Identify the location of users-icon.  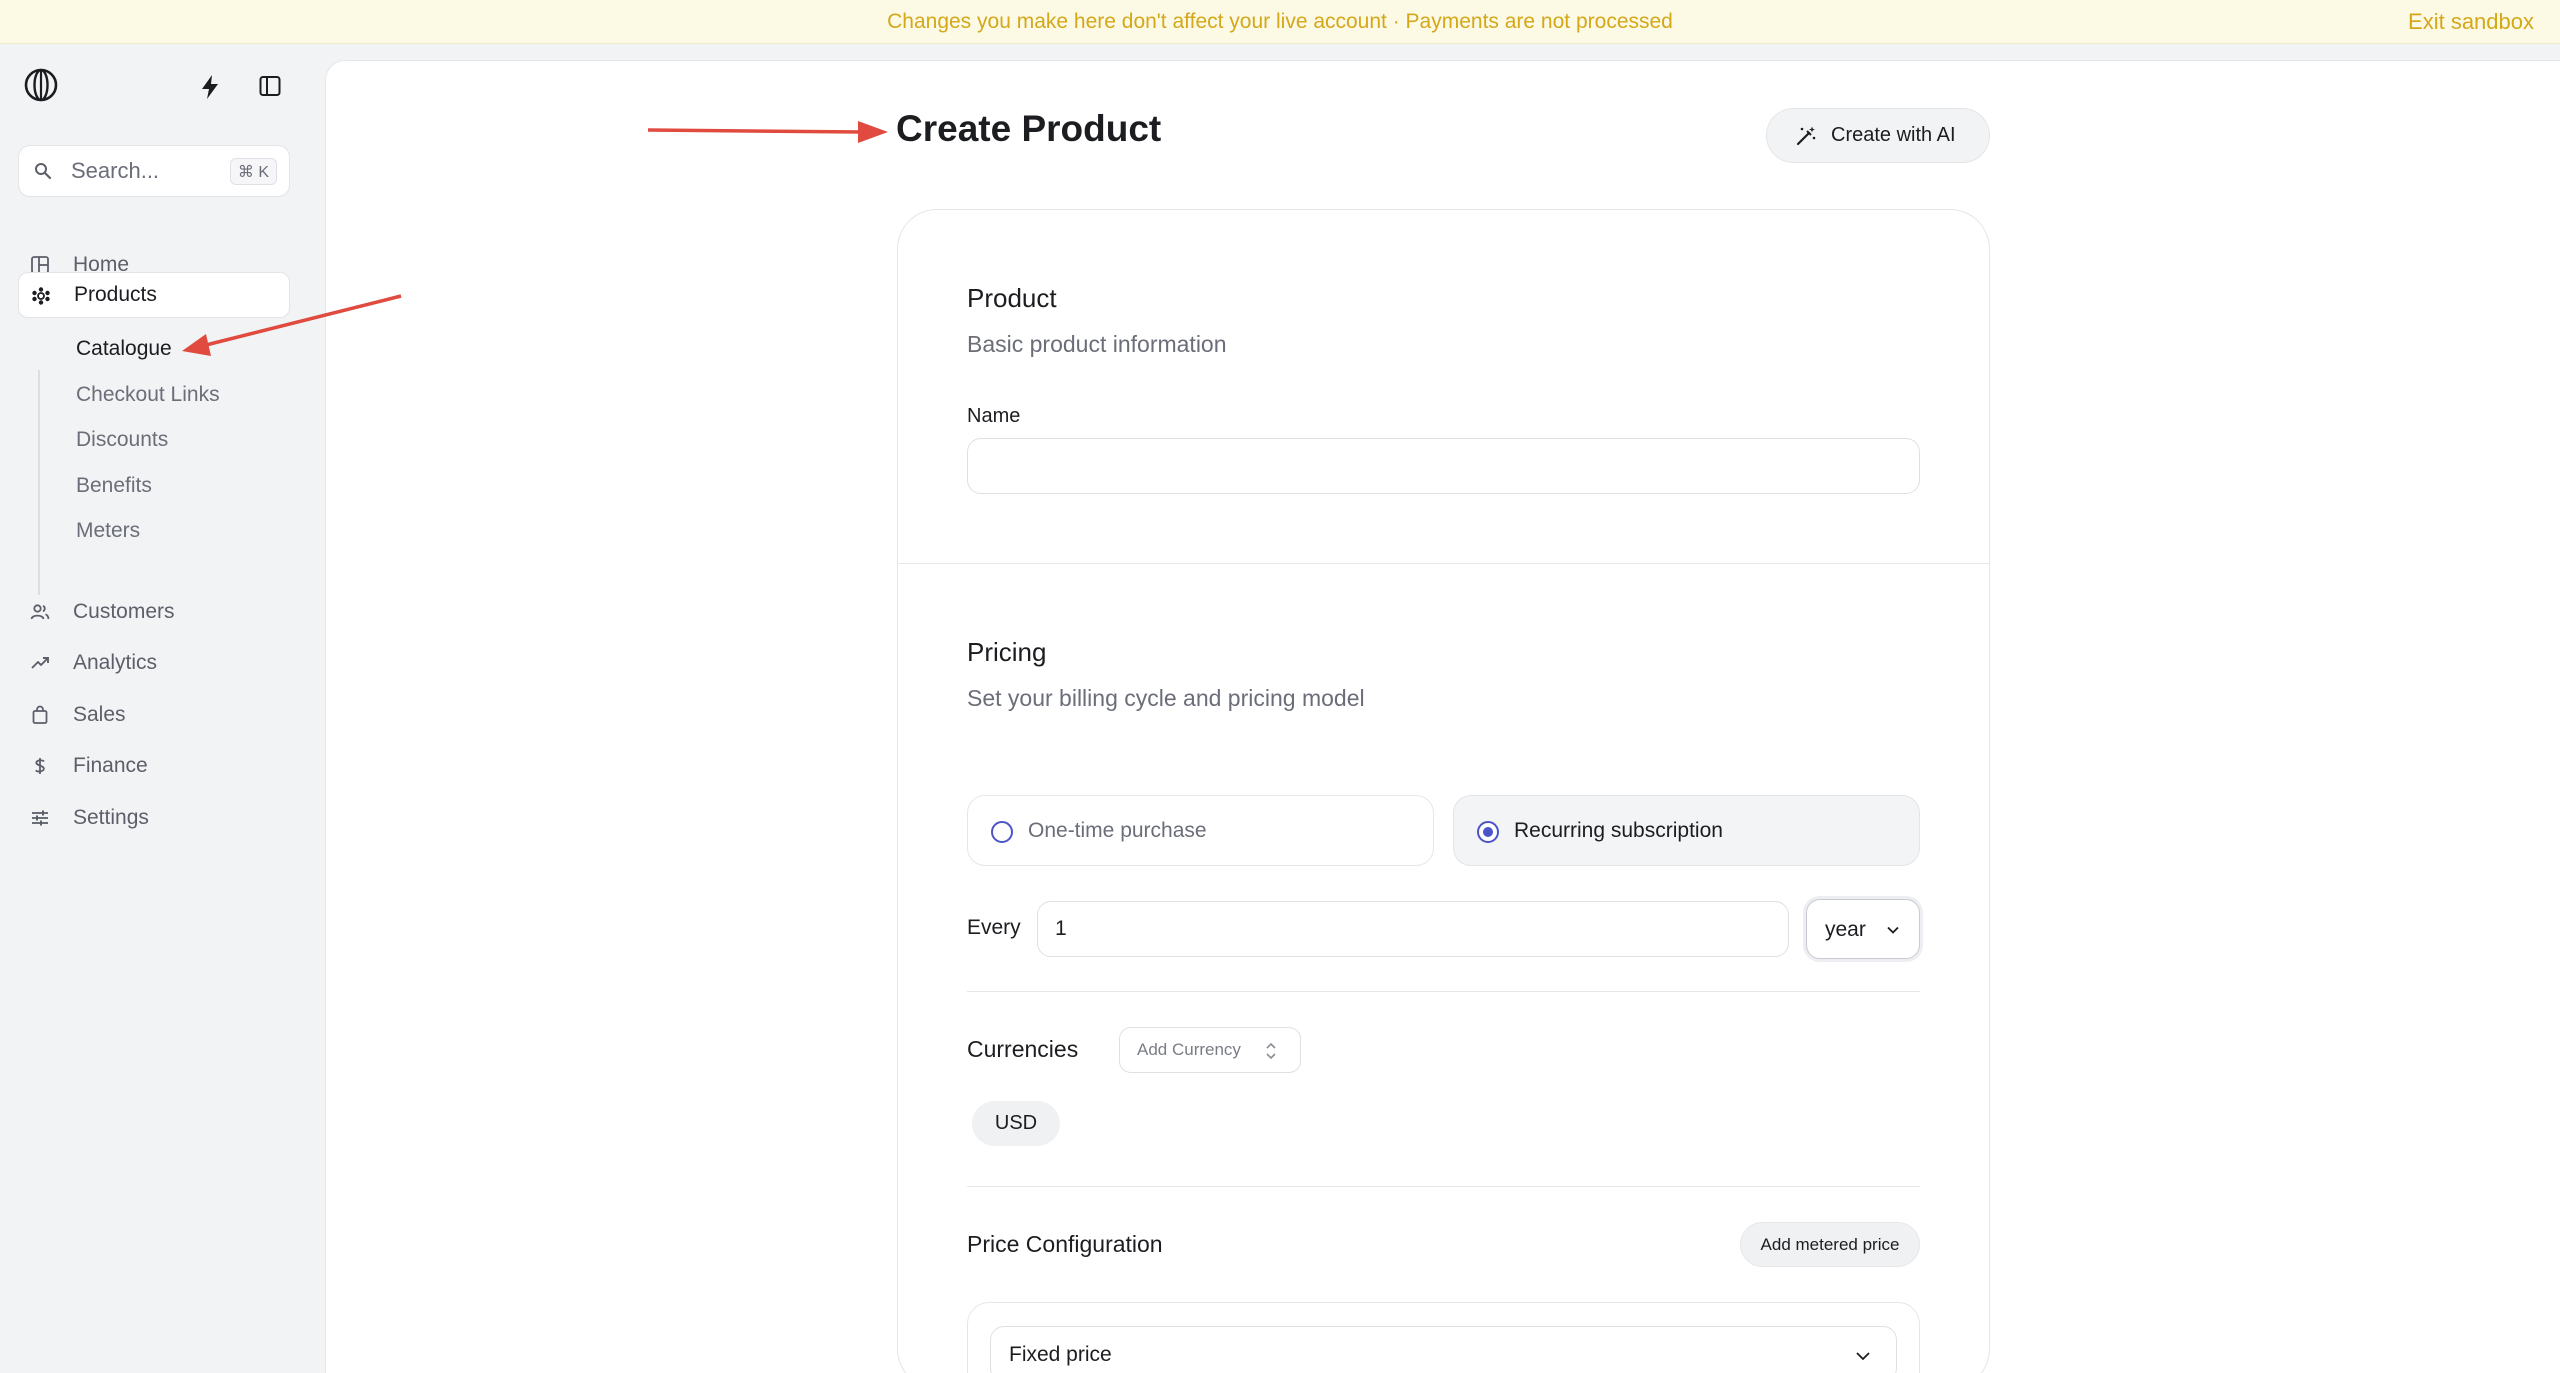
(40, 612).